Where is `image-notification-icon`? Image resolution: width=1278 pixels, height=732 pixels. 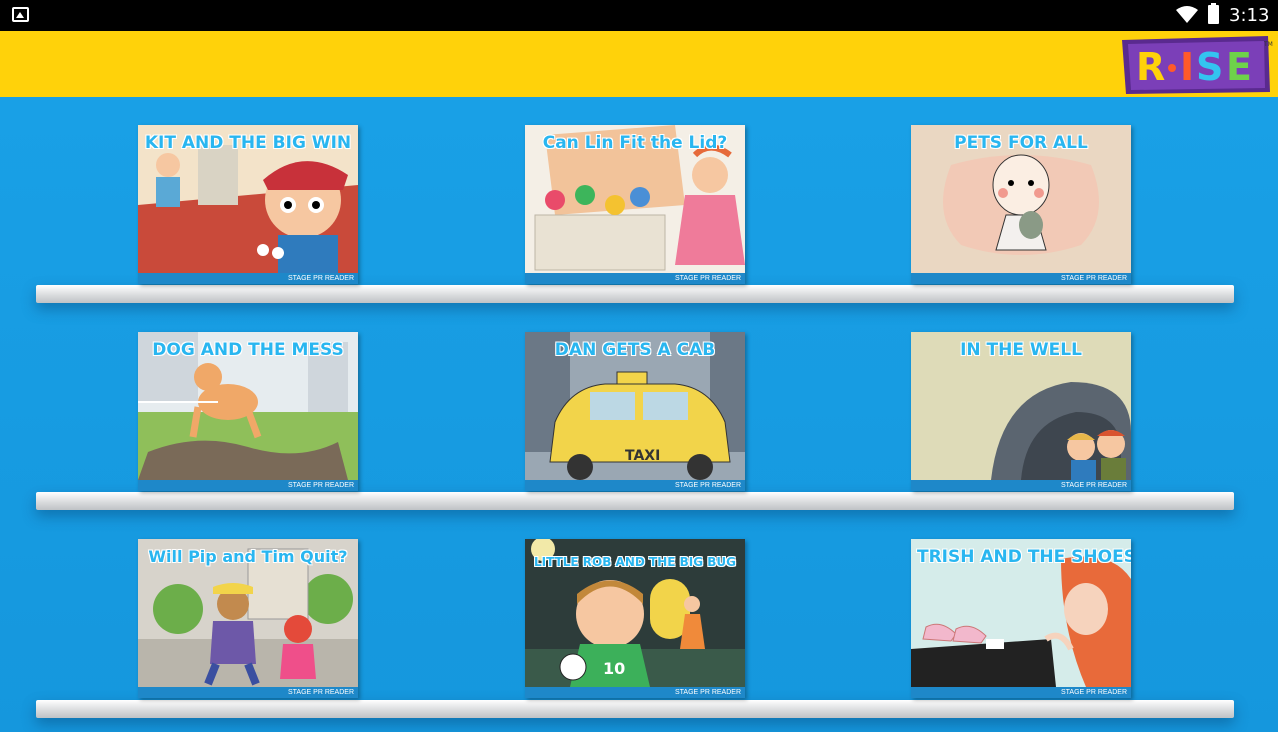
image-notification-icon is located at coordinates (20, 14).